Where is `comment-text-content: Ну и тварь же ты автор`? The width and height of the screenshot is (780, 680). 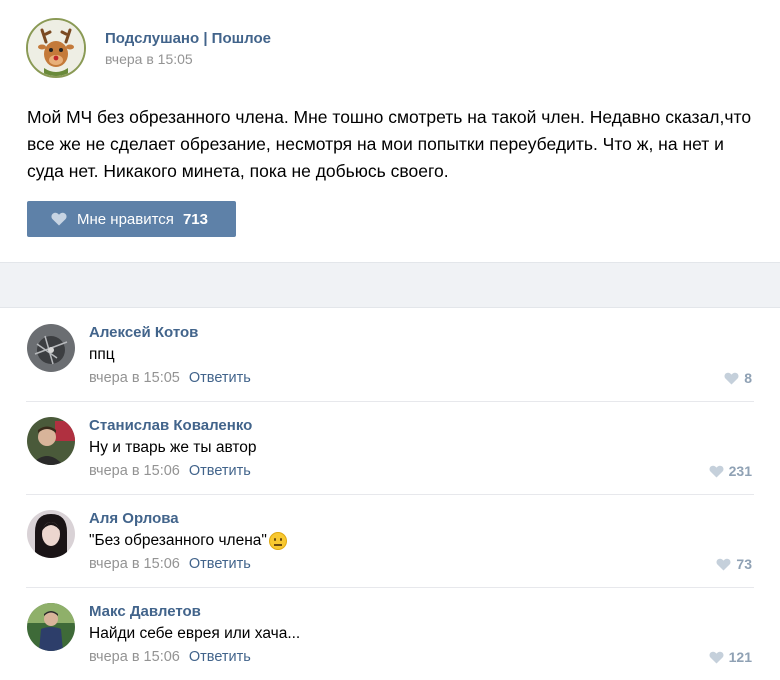
comment-text-content: Ну и тварь же ты автор is located at coordinates (173, 447).